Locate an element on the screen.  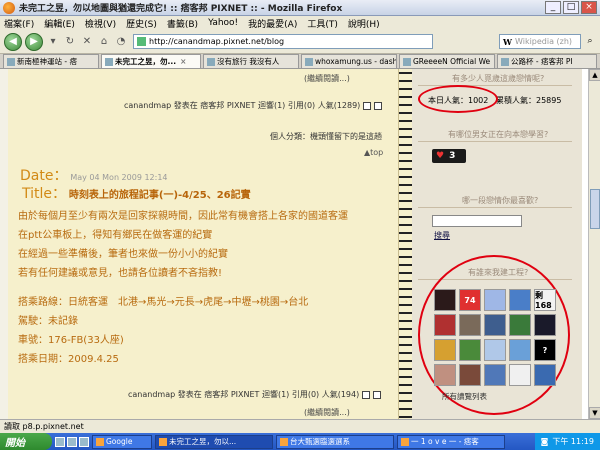
post-category: 個人分類：機頭懂留下的是這趟 is located at coordinates (326, 136).